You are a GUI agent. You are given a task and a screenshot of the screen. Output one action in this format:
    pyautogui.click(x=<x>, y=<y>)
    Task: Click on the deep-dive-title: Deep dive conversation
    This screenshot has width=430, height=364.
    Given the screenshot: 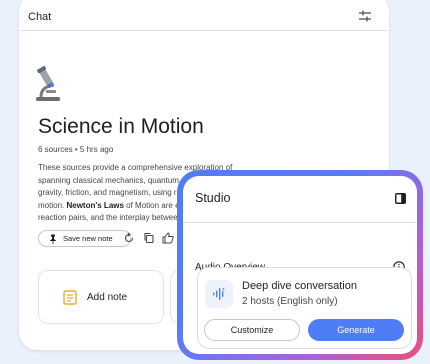 What is the action you would take?
    pyautogui.click(x=299, y=286)
    